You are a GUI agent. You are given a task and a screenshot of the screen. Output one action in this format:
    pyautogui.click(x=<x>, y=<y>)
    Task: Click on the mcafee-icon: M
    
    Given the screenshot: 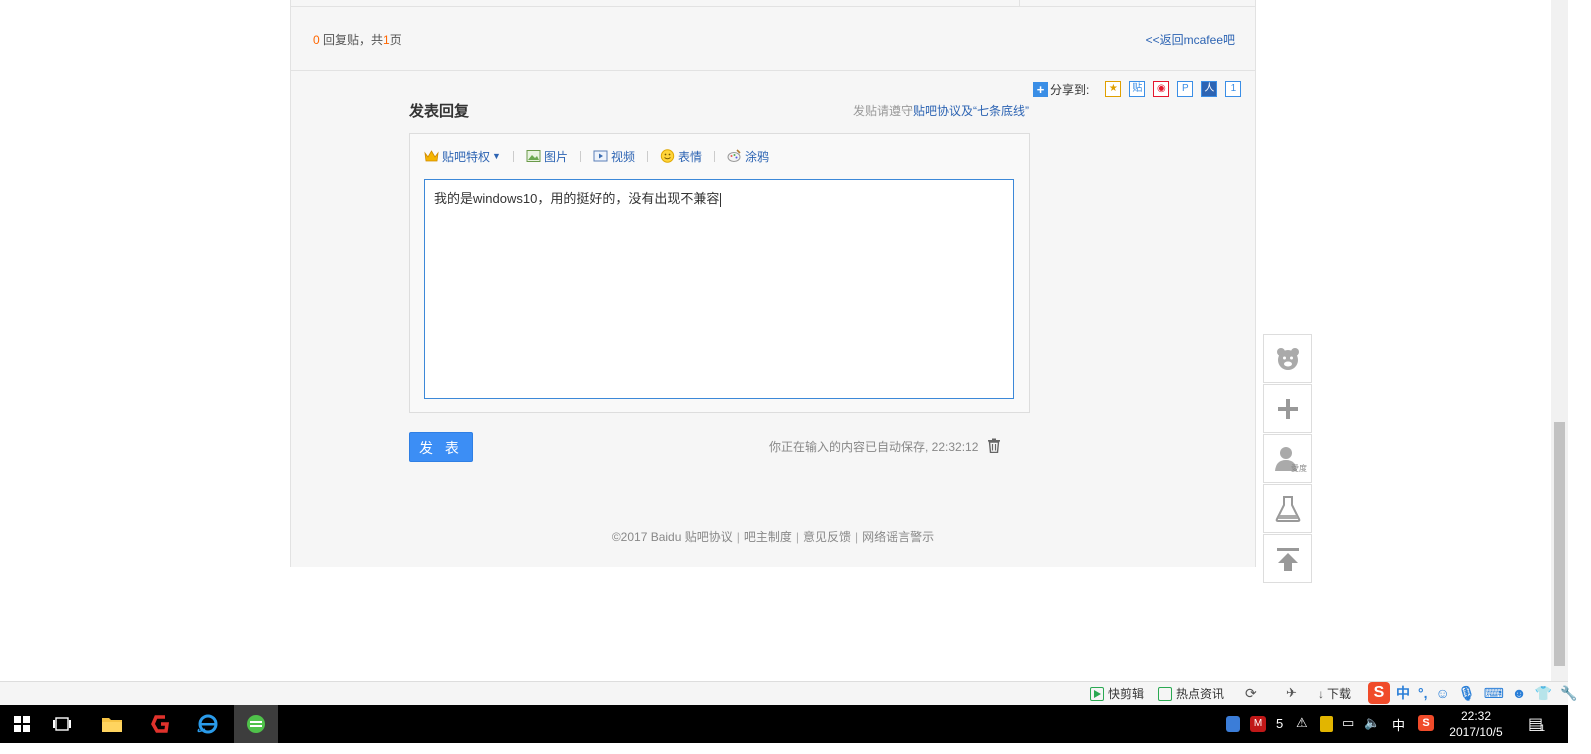 What is the action you would take?
    pyautogui.click(x=1258, y=724)
    